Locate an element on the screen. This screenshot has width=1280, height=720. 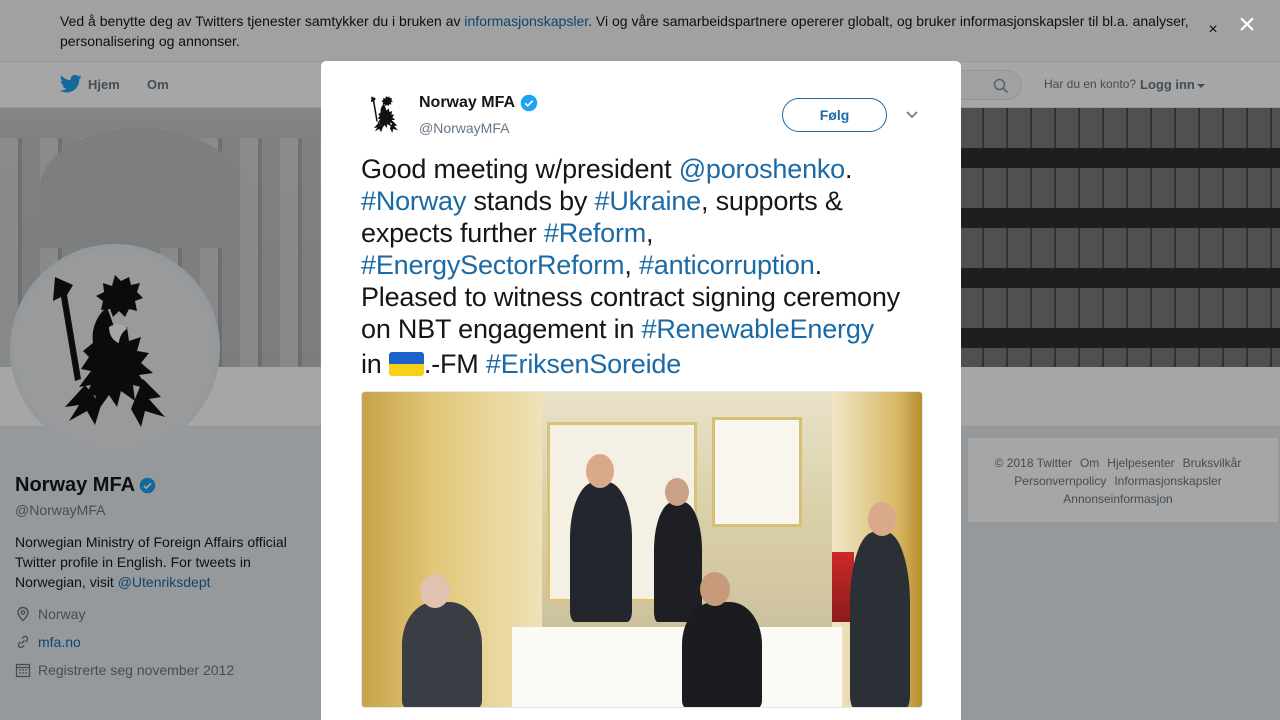
tweet-author-handle: @NorwayMFA is located at coordinates (464, 128).